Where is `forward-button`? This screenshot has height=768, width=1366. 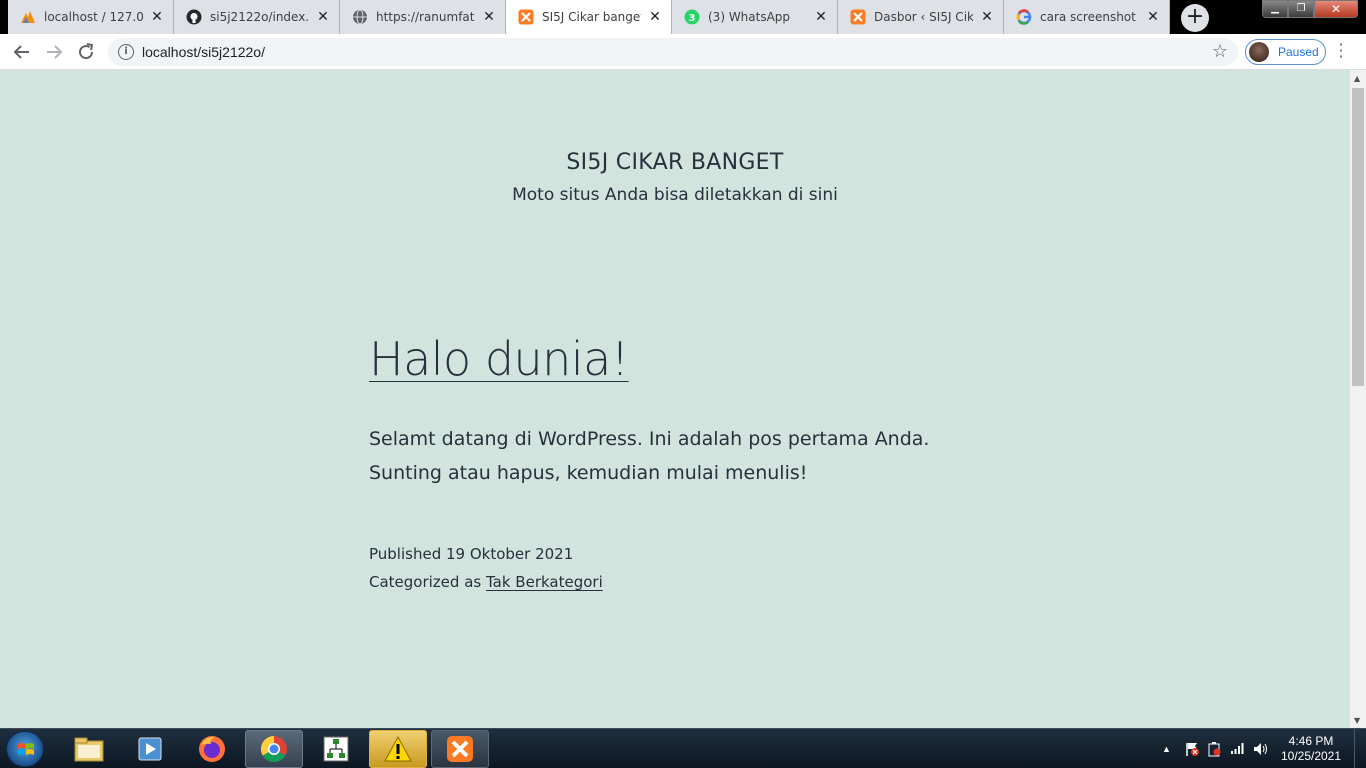 forward-button is located at coordinates (54, 52).